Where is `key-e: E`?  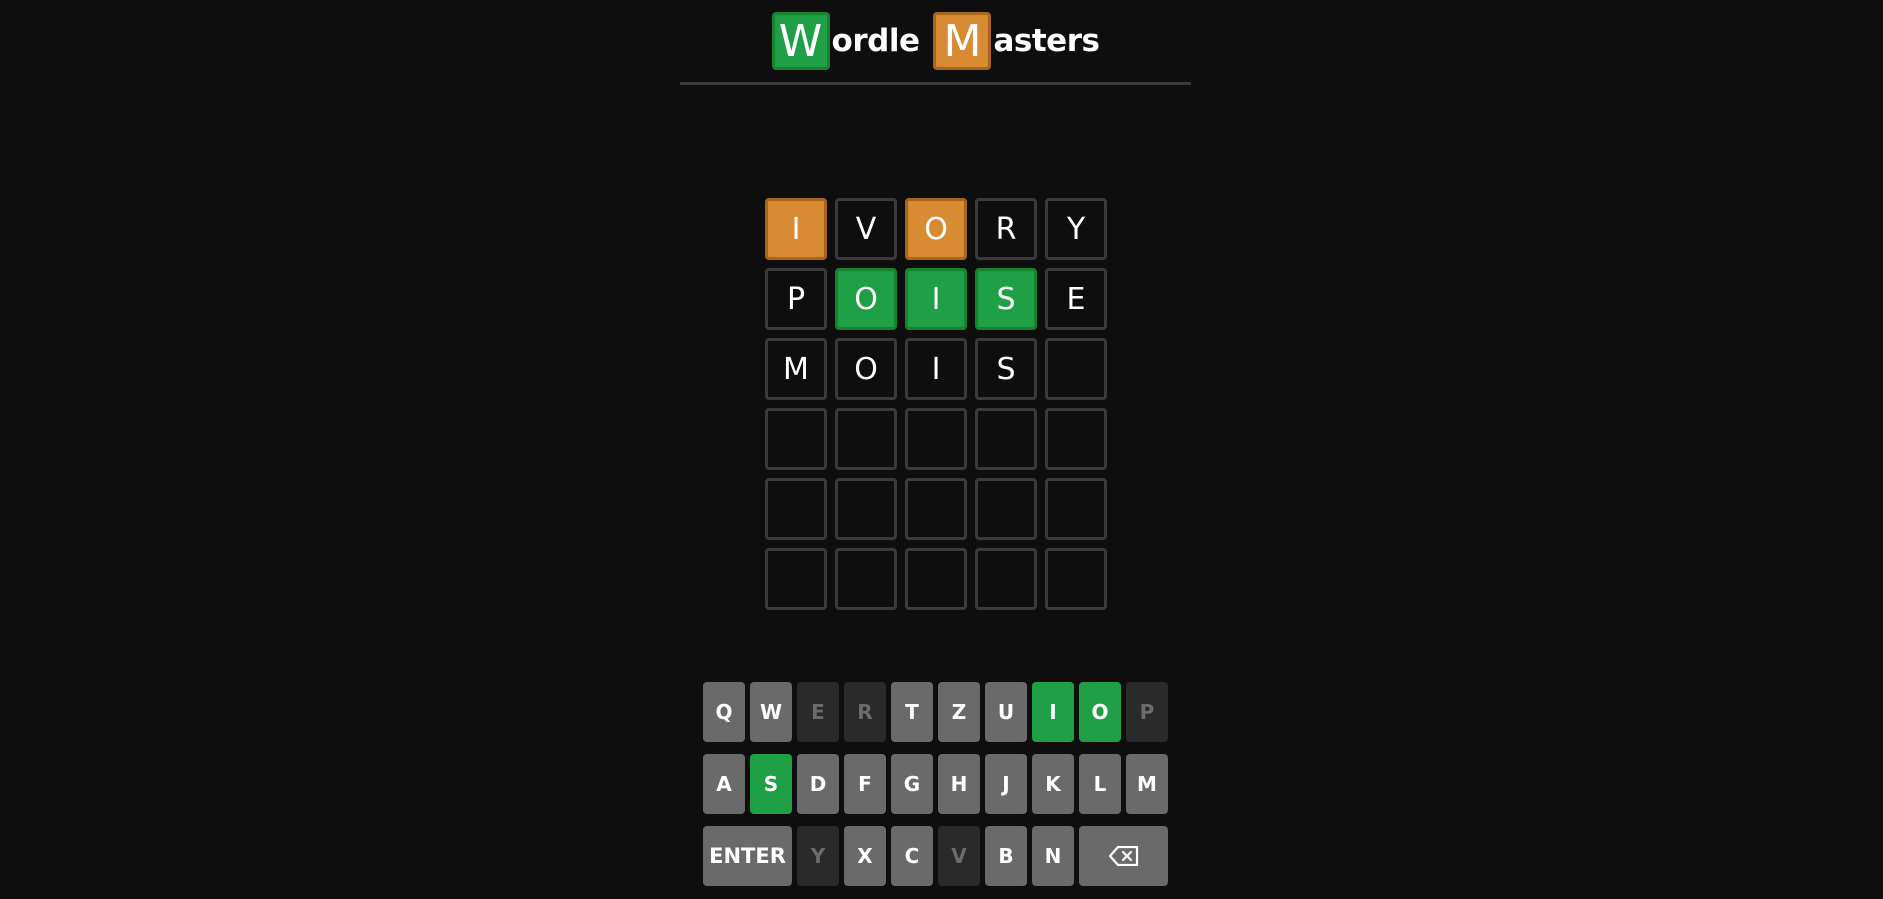 key-e: E is located at coordinates (818, 712).